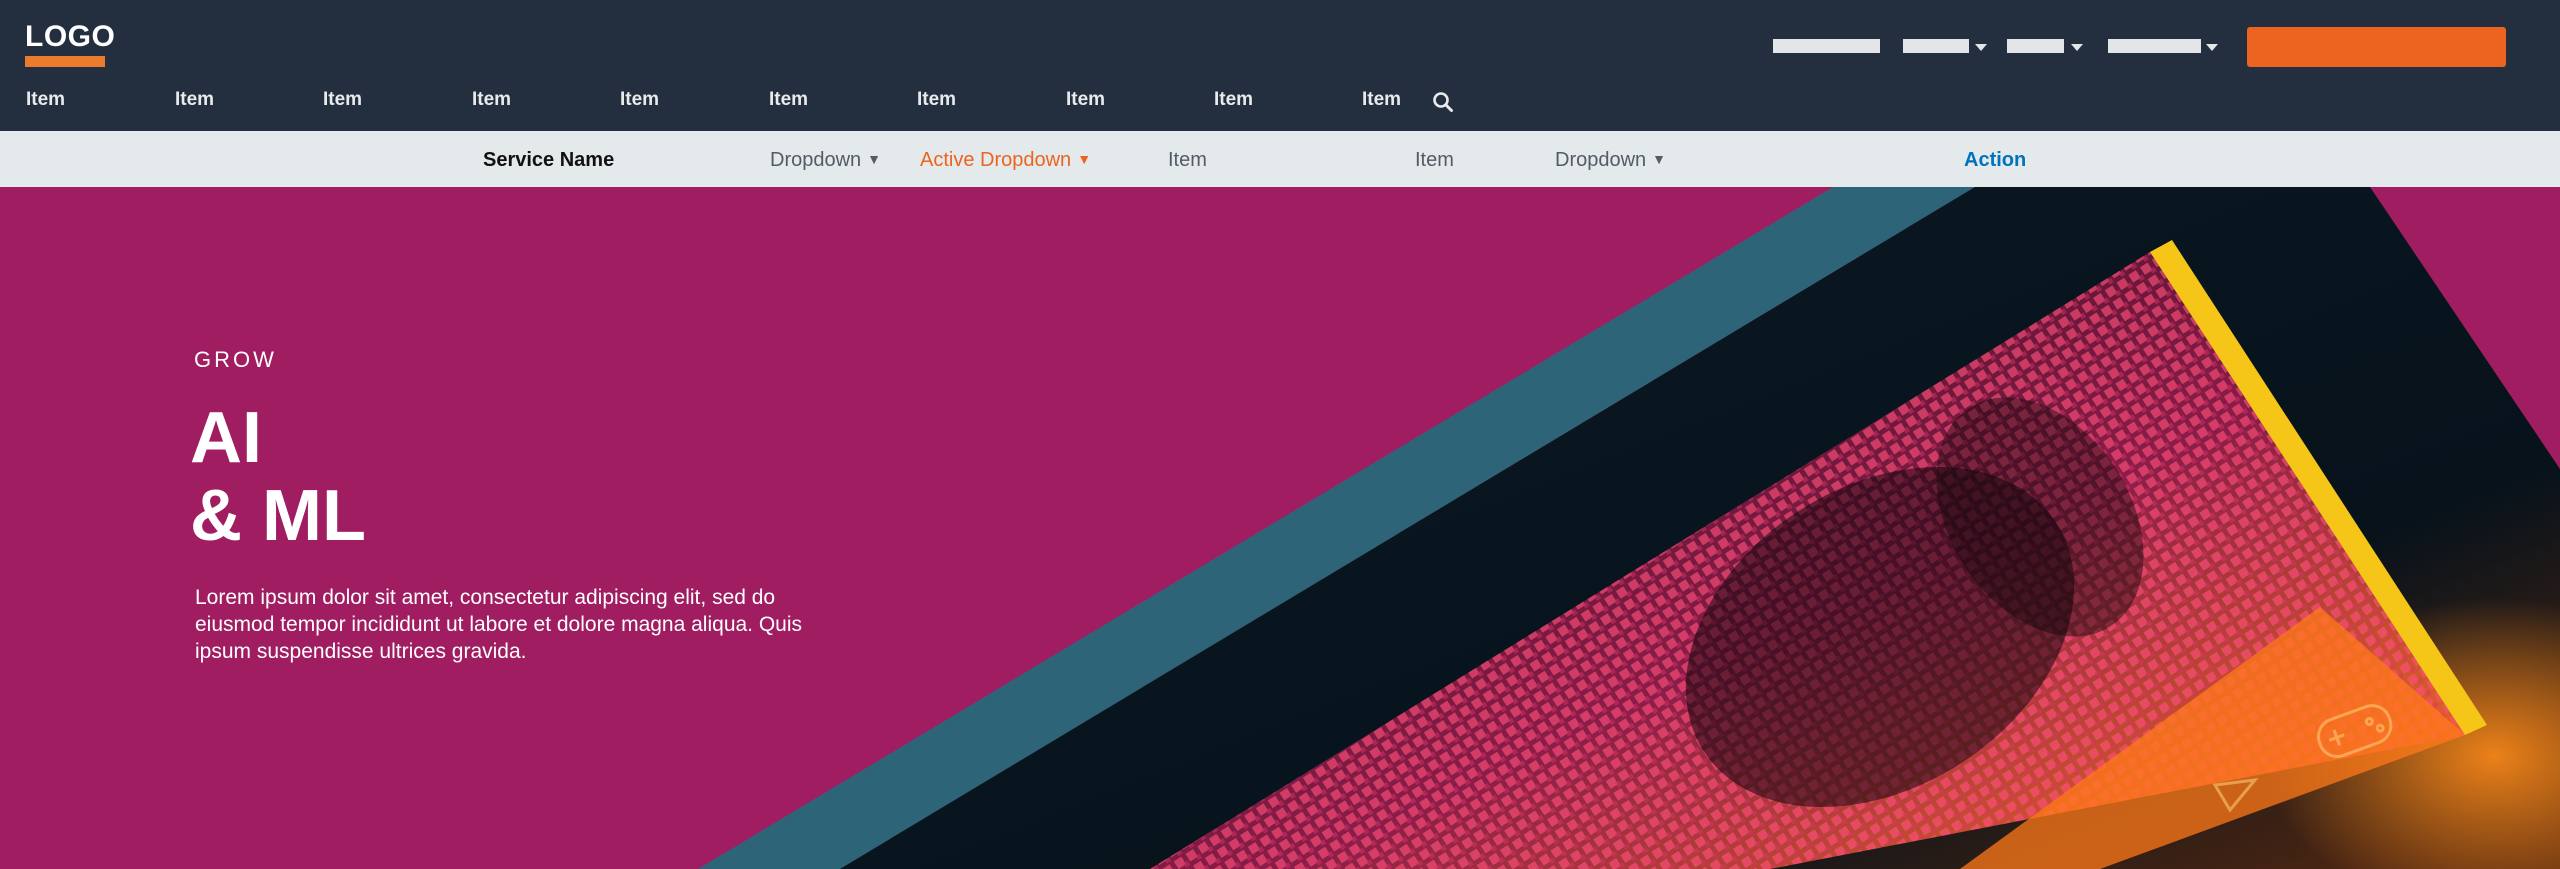  Describe the element at coordinates (2376, 47) in the screenshot. I see `primary-cta-button` at that location.